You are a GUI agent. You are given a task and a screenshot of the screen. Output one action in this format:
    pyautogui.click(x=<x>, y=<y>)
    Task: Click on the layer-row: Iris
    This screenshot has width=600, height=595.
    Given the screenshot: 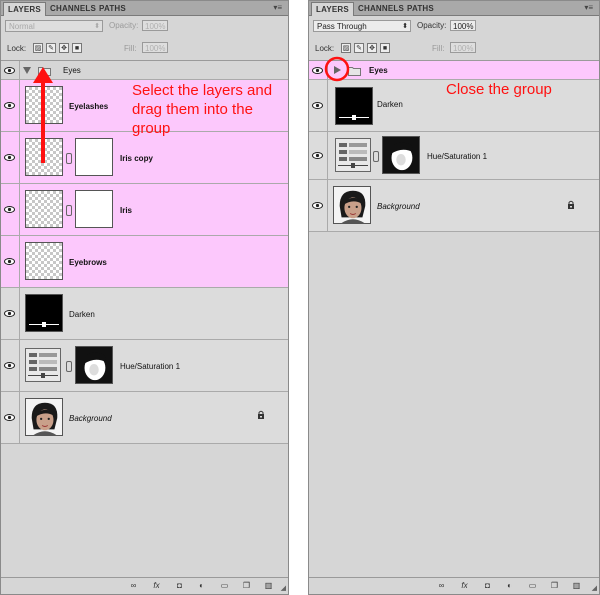 What is the action you would take?
    pyautogui.click(x=144, y=210)
    